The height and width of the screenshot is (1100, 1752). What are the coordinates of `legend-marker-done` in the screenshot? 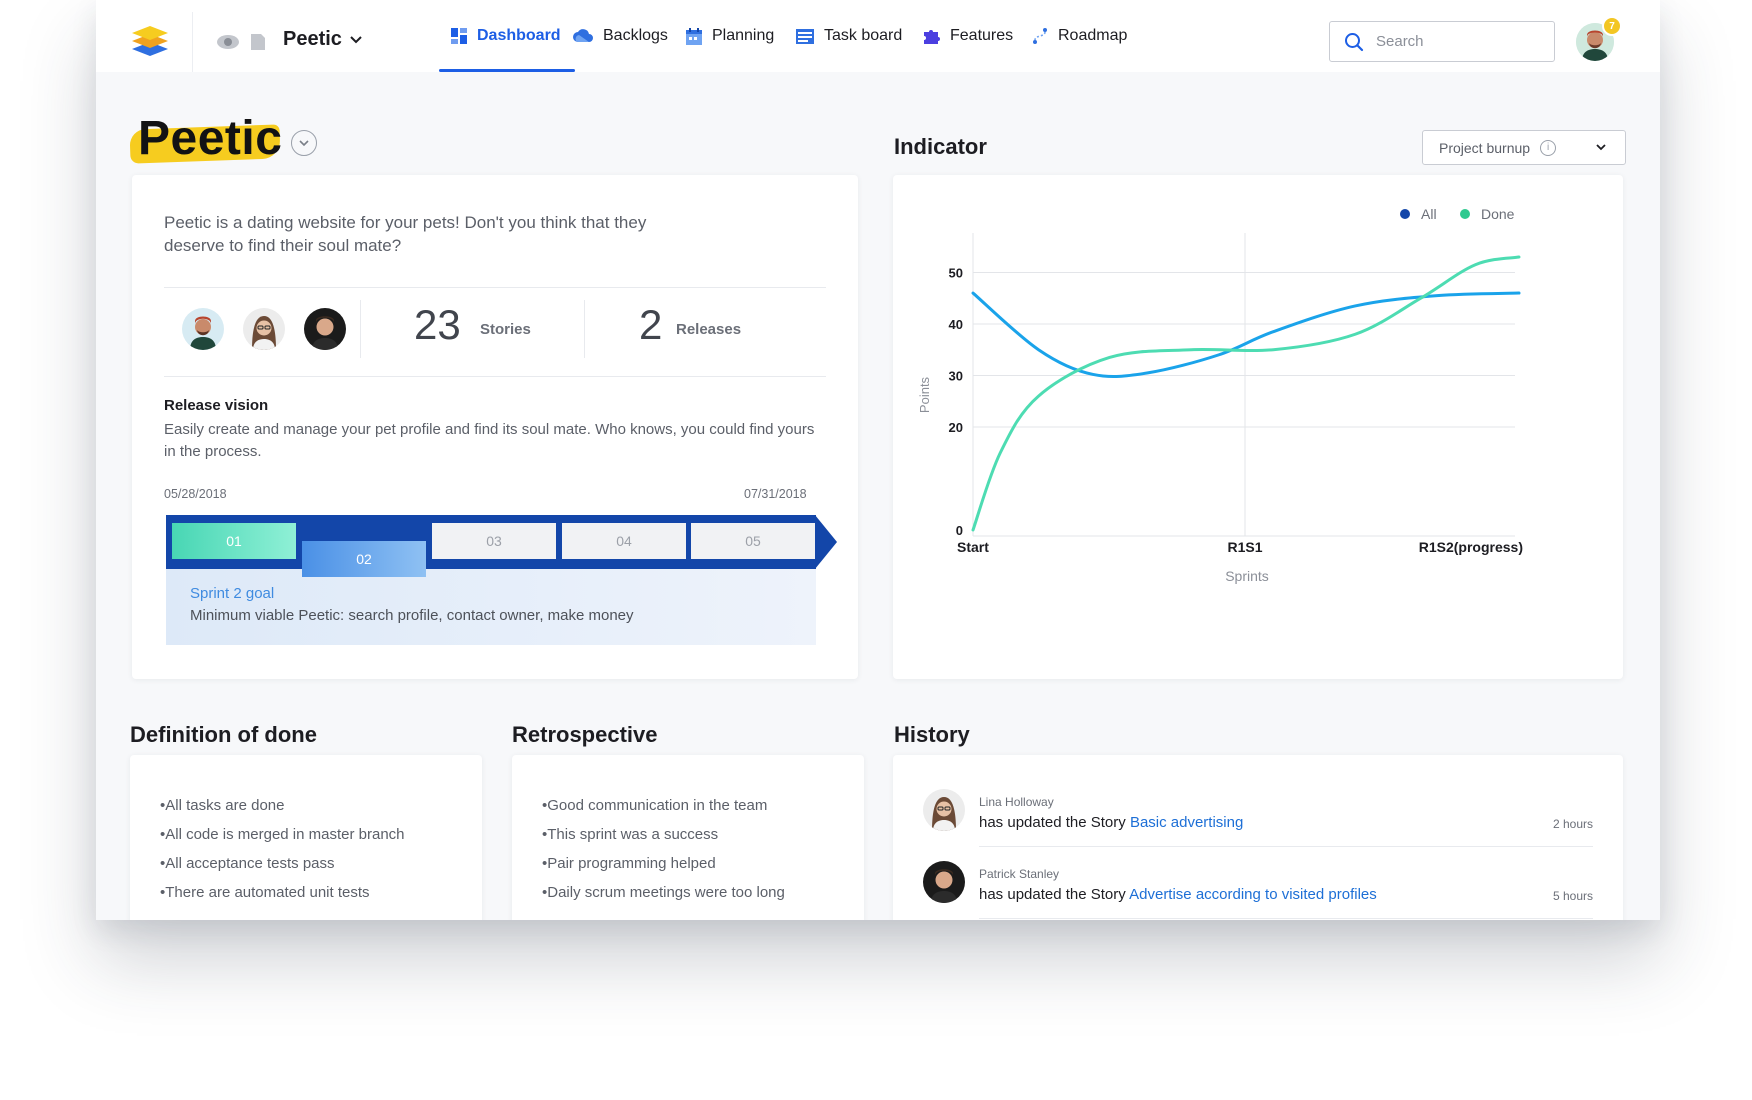 It's located at (1465, 214).